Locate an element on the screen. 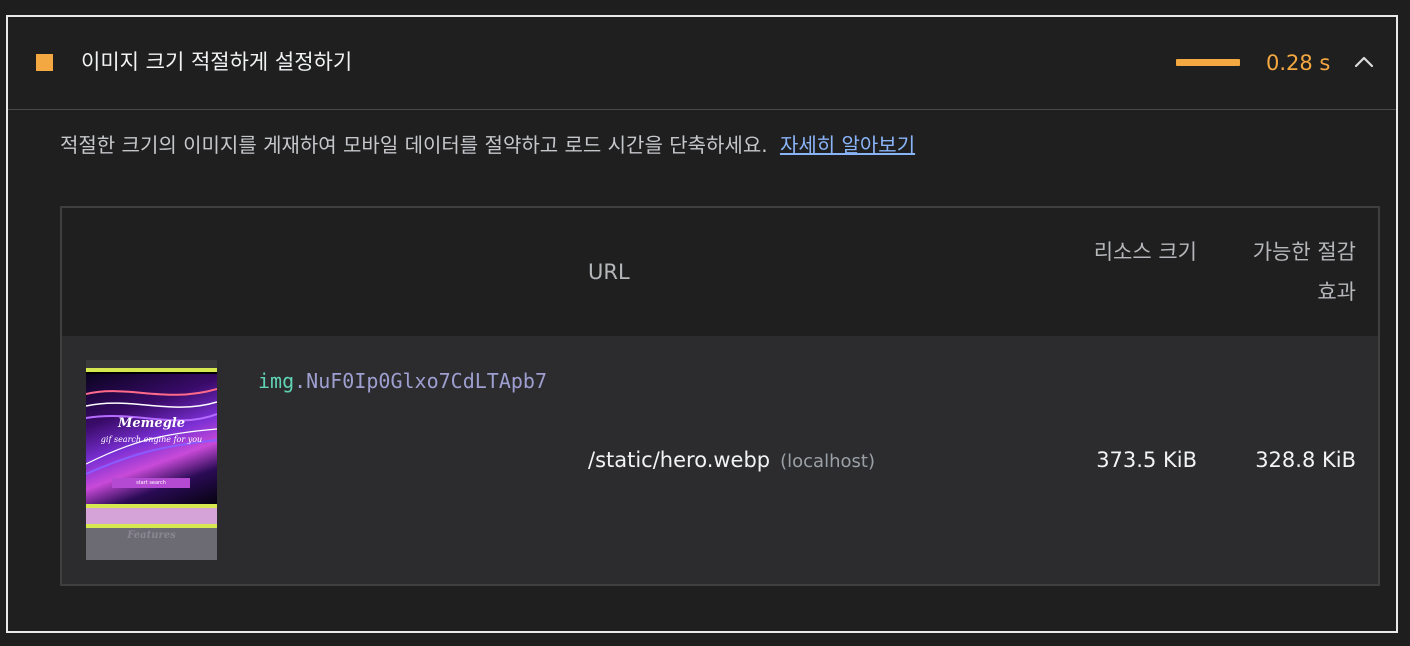 Image resolution: width=1410 pixels, height=646 pixels. chevron-up-icon is located at coordinates (1364, 62).